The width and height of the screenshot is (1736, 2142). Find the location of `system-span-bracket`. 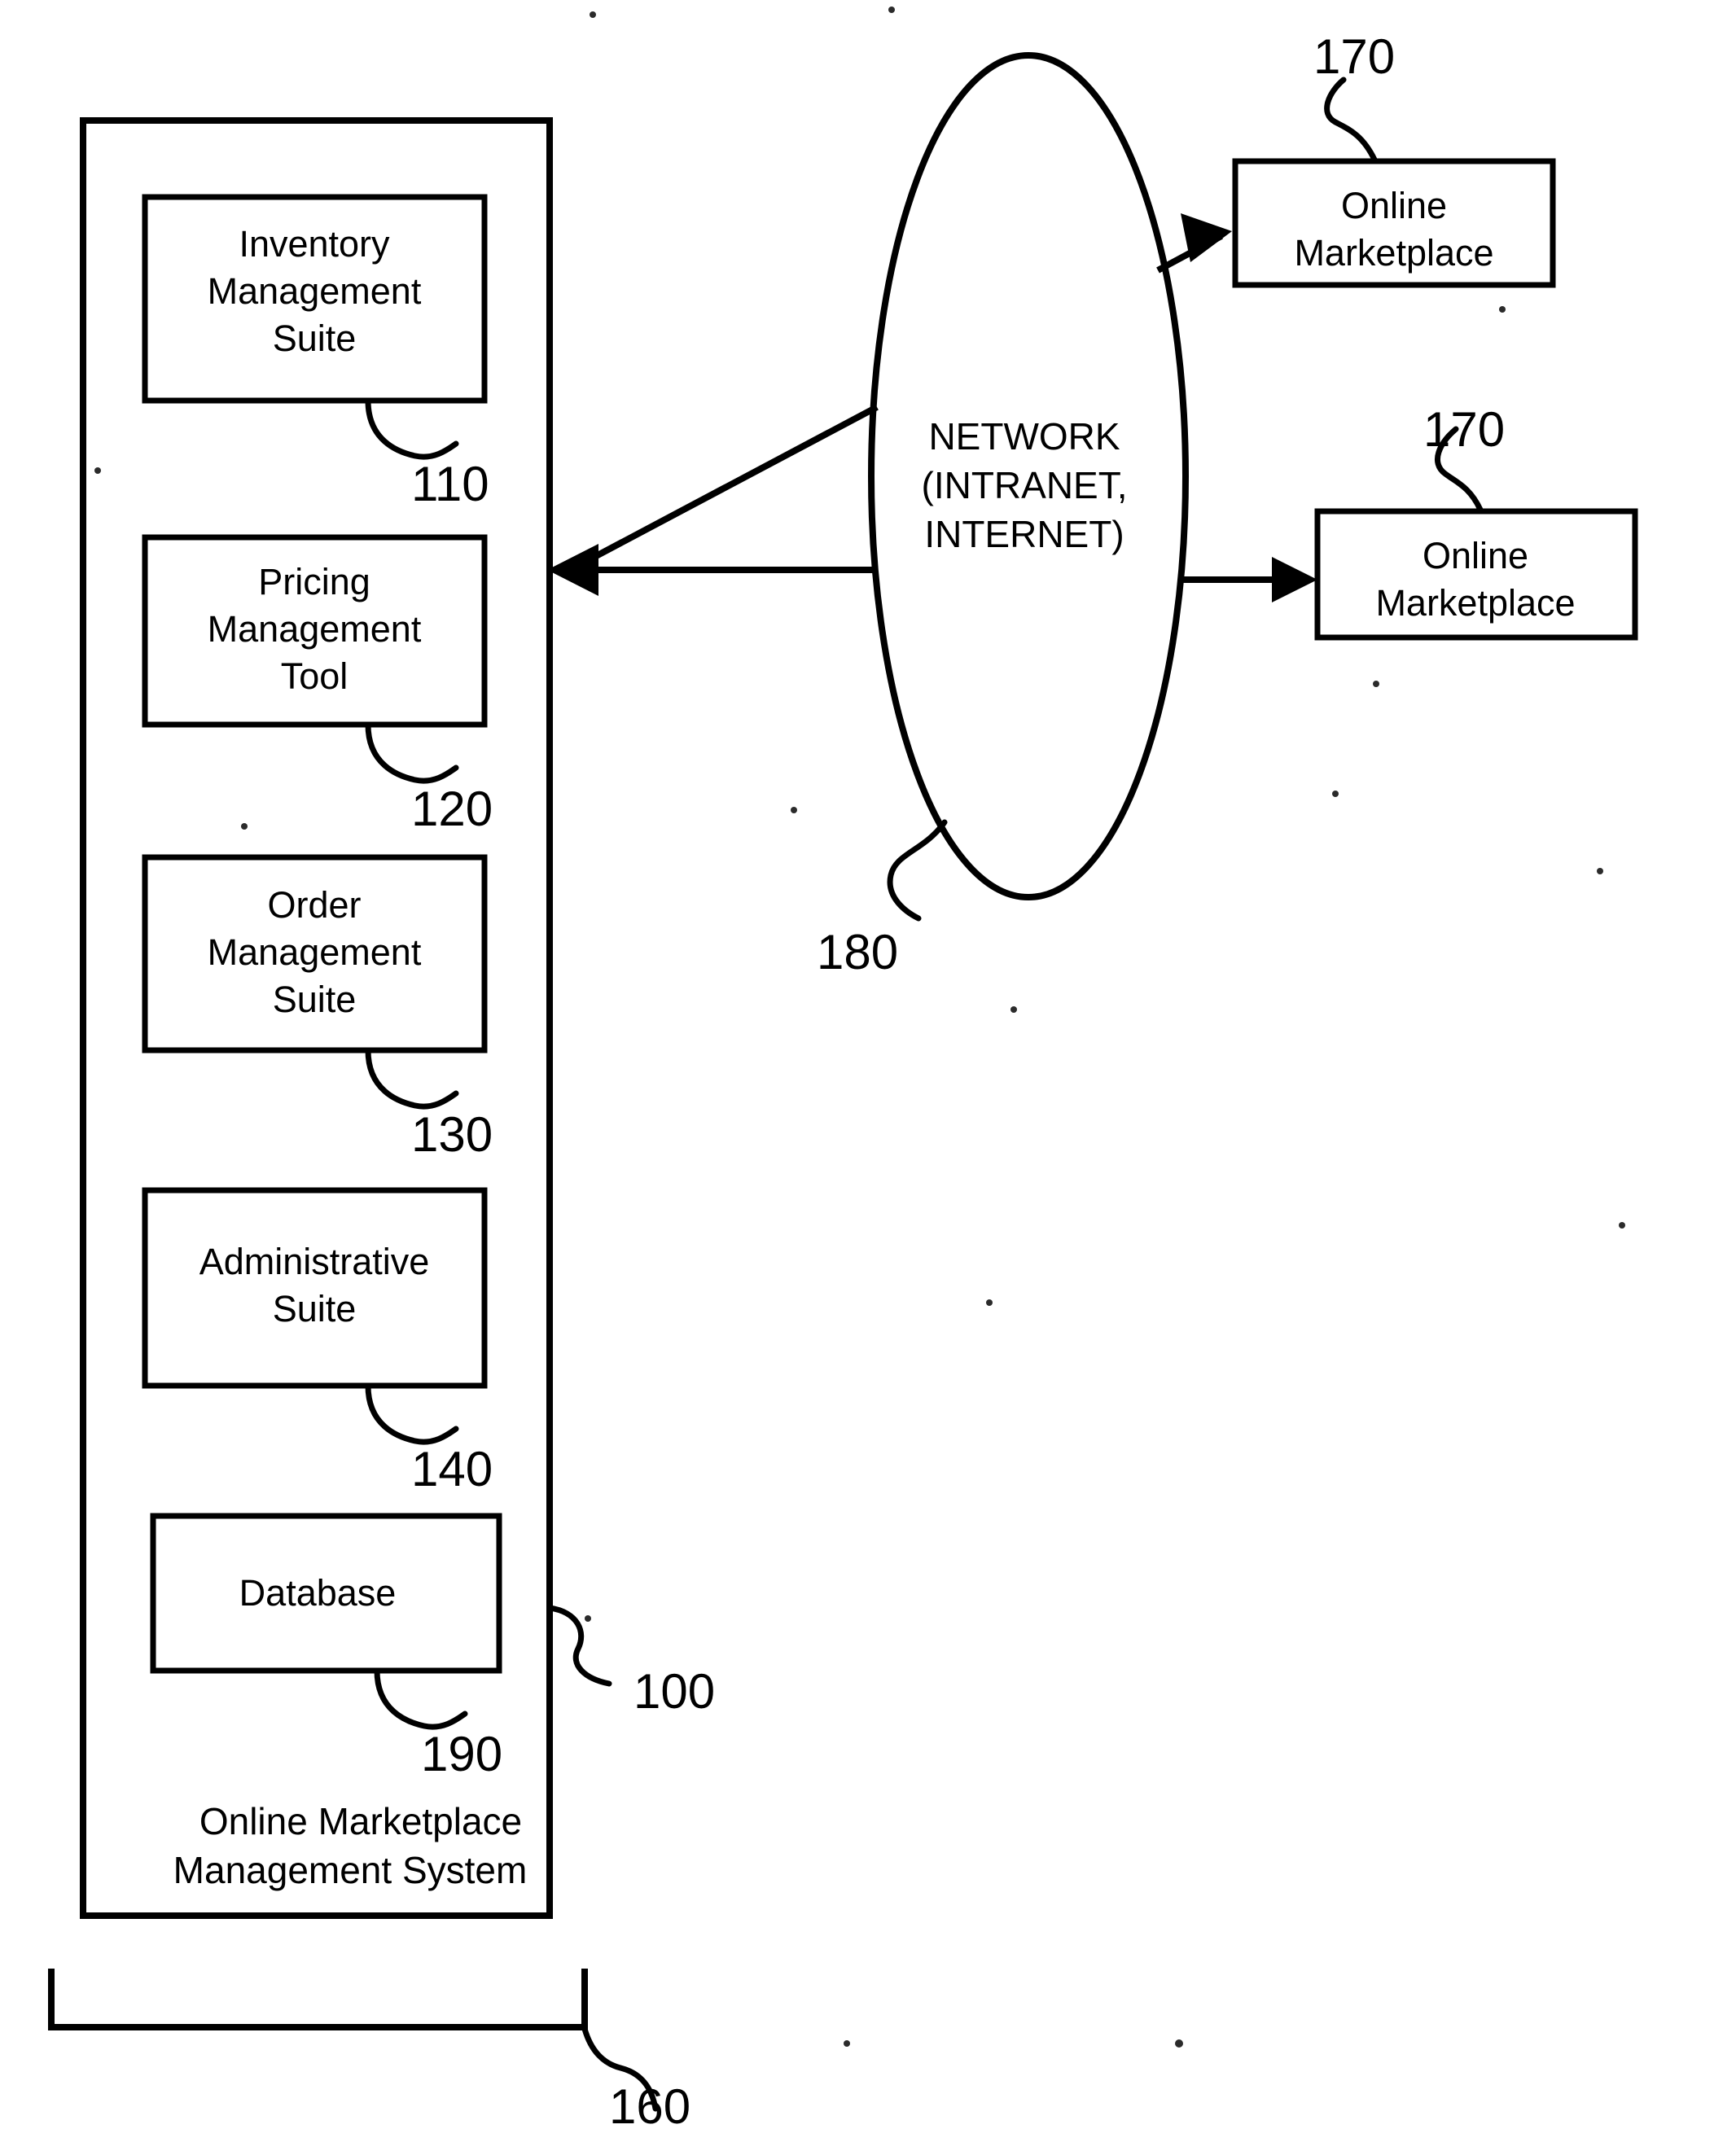

system-span-bracket is located at coordinates (318, 2000).